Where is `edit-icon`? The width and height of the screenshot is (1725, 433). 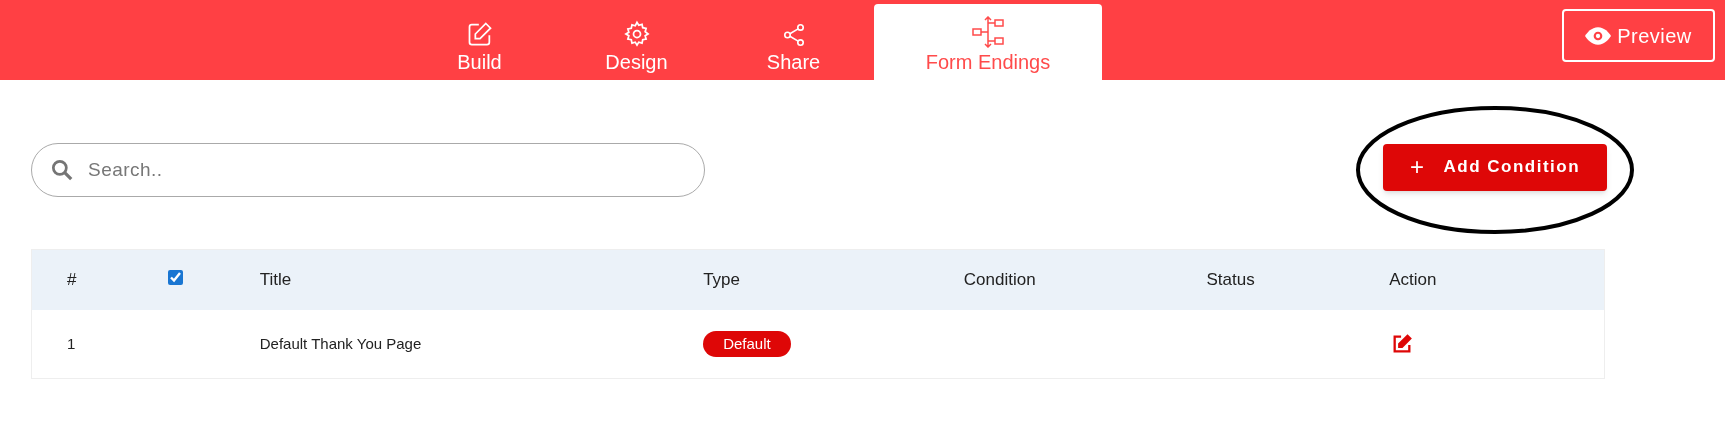
edit-icon is located at coordinates (1402, 344).